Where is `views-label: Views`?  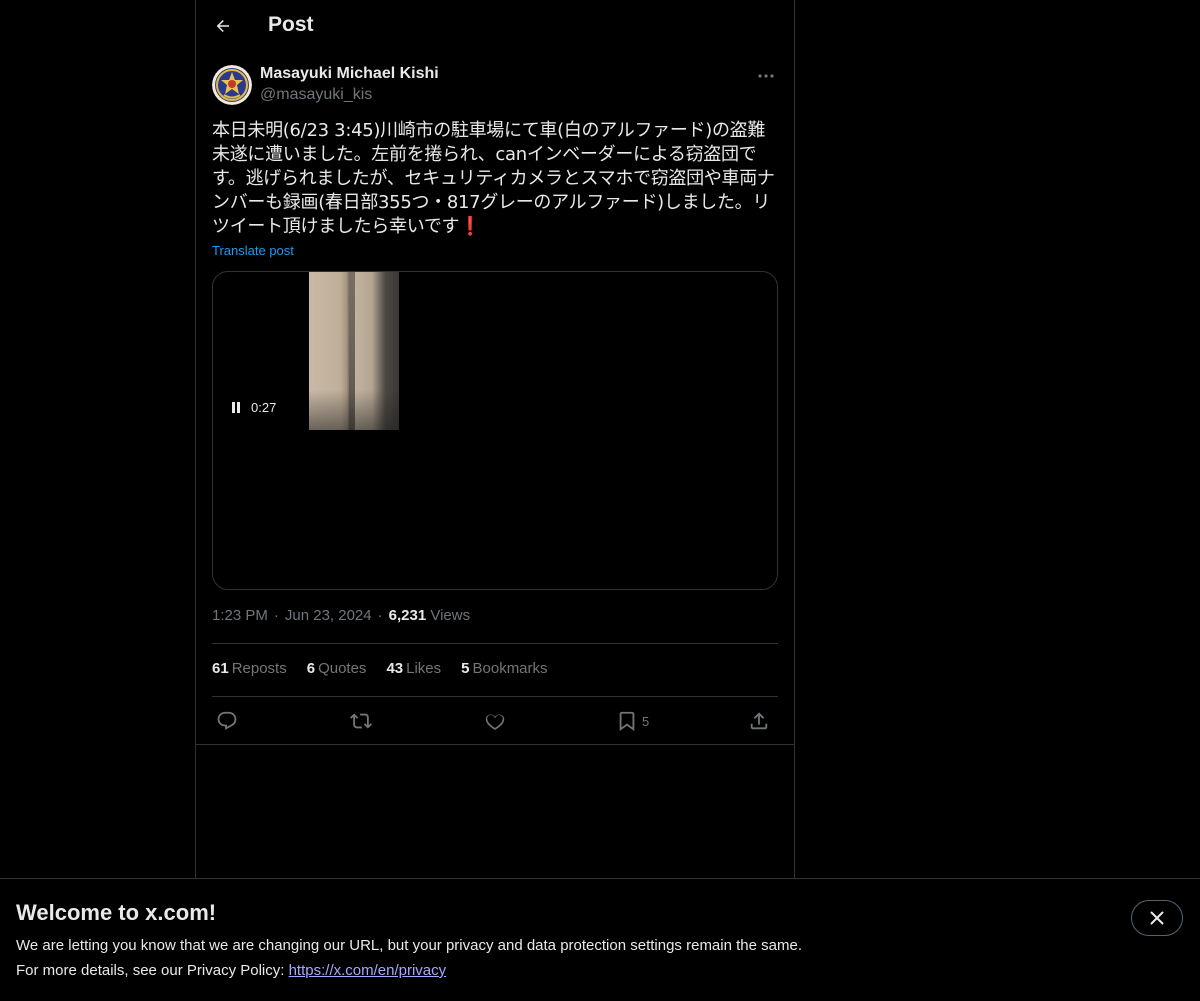
views-label: Views is located at coordinates (450, 615).